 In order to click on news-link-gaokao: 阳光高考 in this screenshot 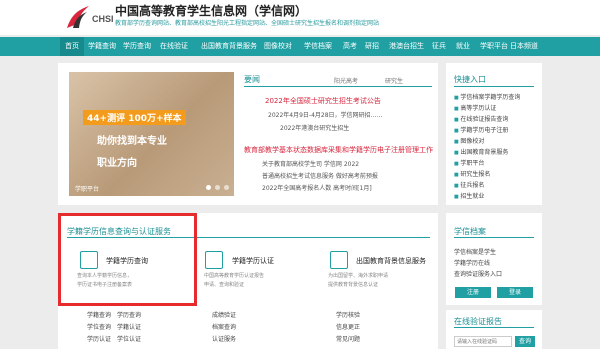, I will do `click(346, 80)`.